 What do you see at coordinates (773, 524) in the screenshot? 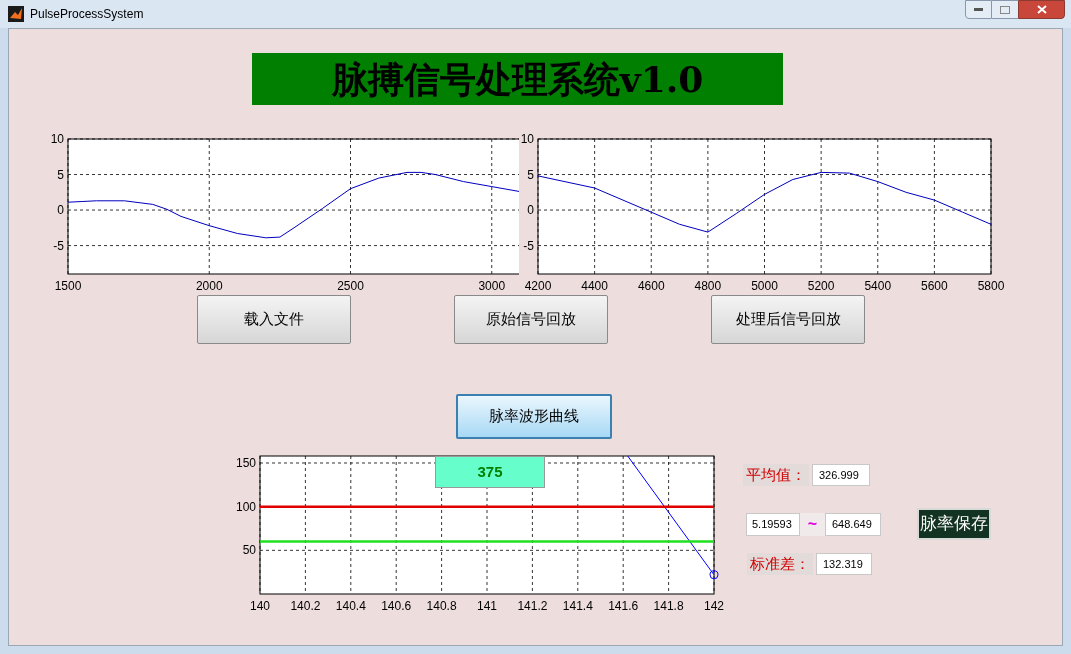
I see `range-min-field: 5.19593` at bounding box center [773, 524].